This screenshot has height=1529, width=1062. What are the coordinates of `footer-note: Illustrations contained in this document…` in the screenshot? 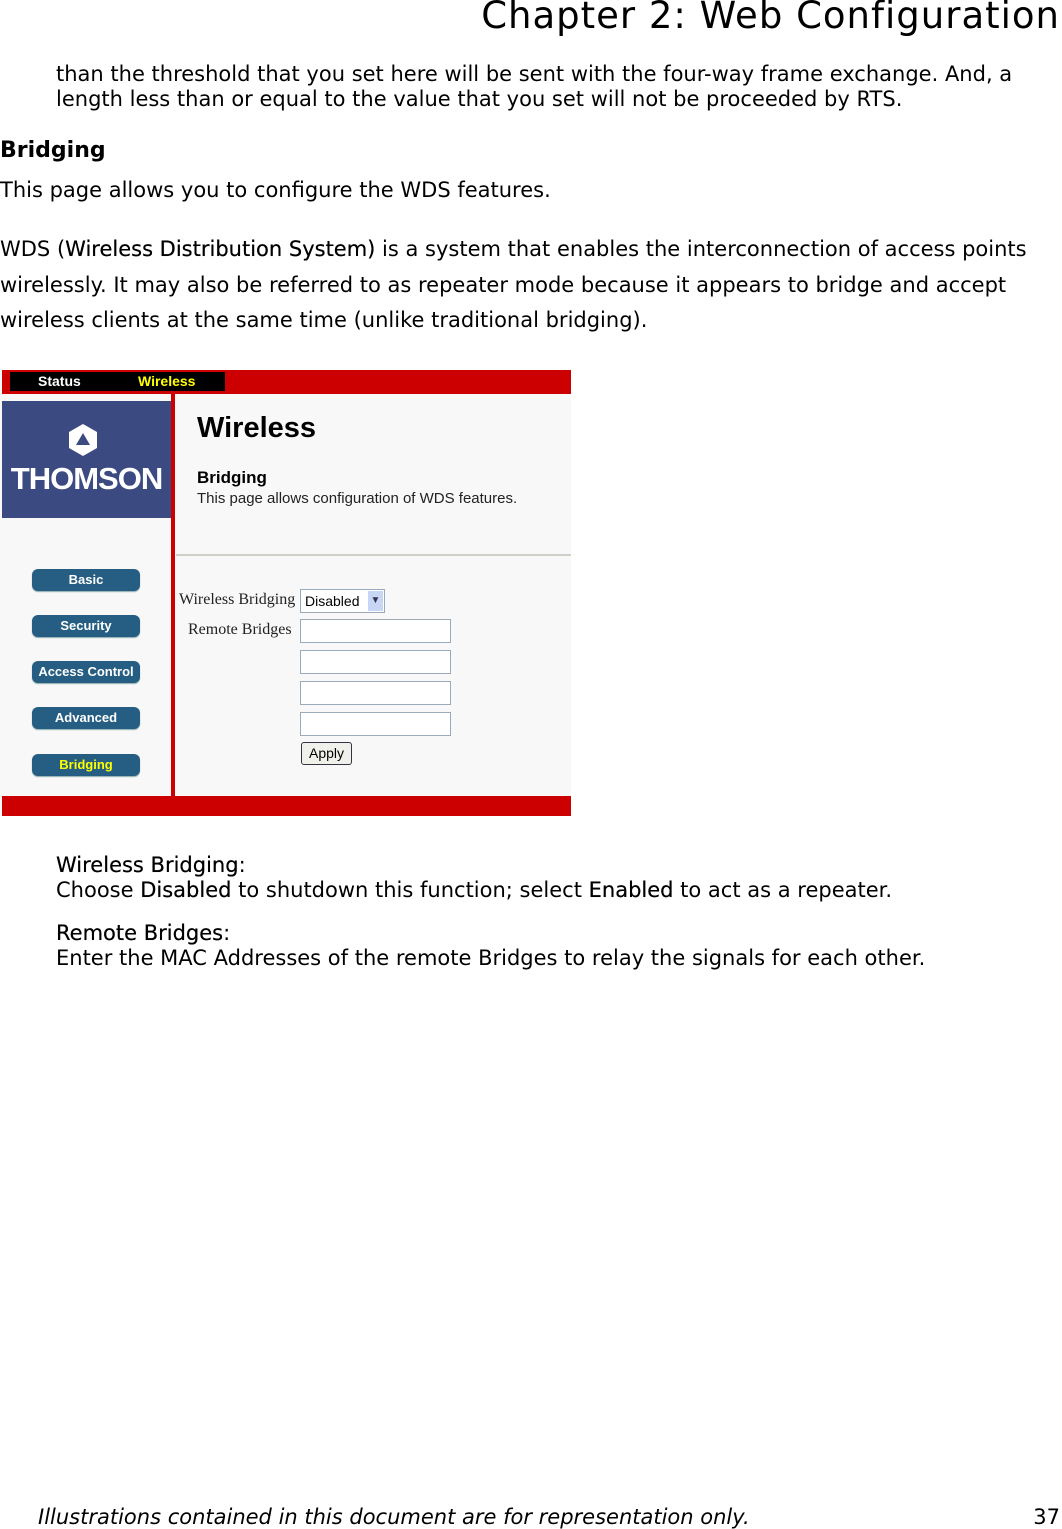 It's located at (394, 1517).